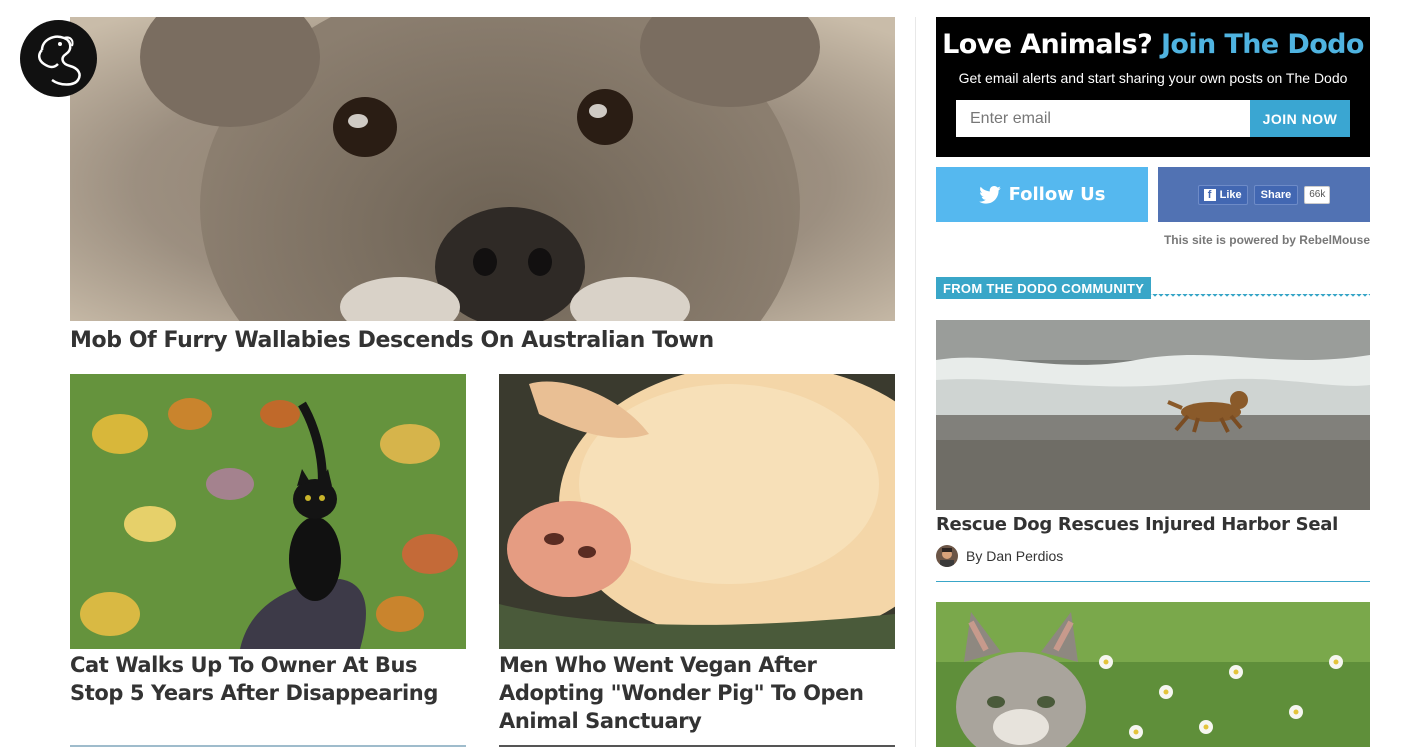 The height and width of the screenshot is (747, 1423). I want to click on community-post-title: Rescue Dog Rescues Injured Harbor Seal, so click(1153, 524).